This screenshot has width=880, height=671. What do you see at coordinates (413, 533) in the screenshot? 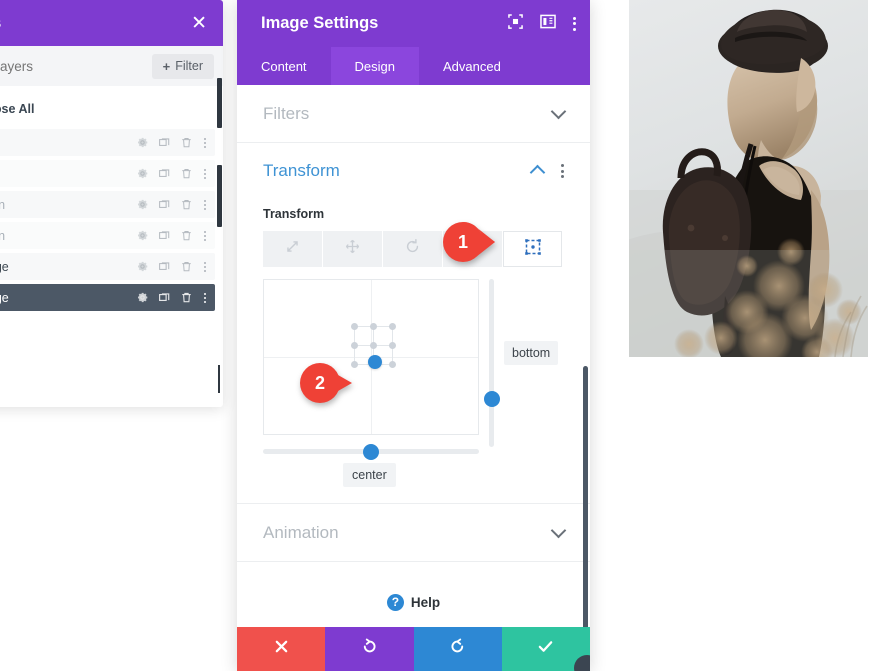
I see `section-animation: Animation` at bounding box center [413, 533].